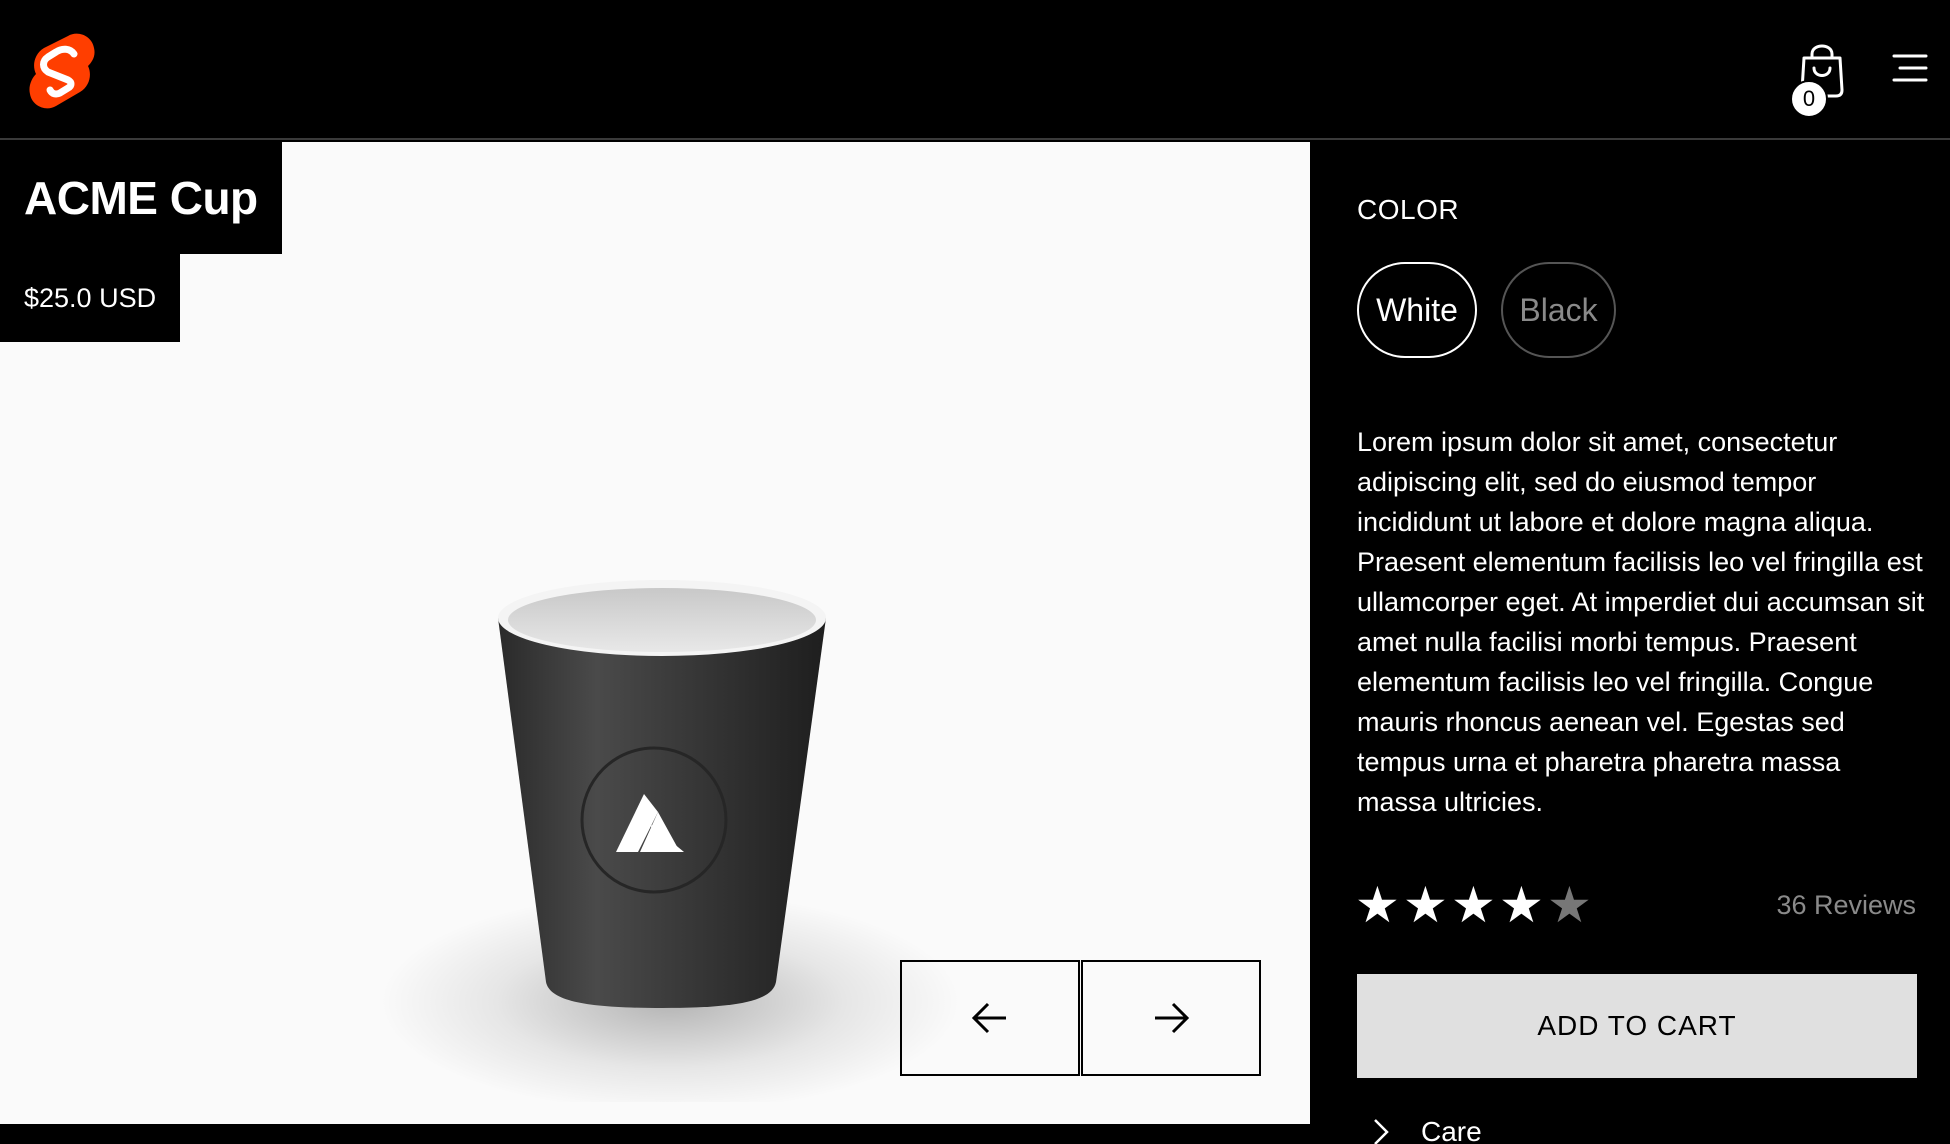 The image size is (1950, 1144). I want to click on star-rating: ★ ★ ★ ★ ★, so click(1473, 905).